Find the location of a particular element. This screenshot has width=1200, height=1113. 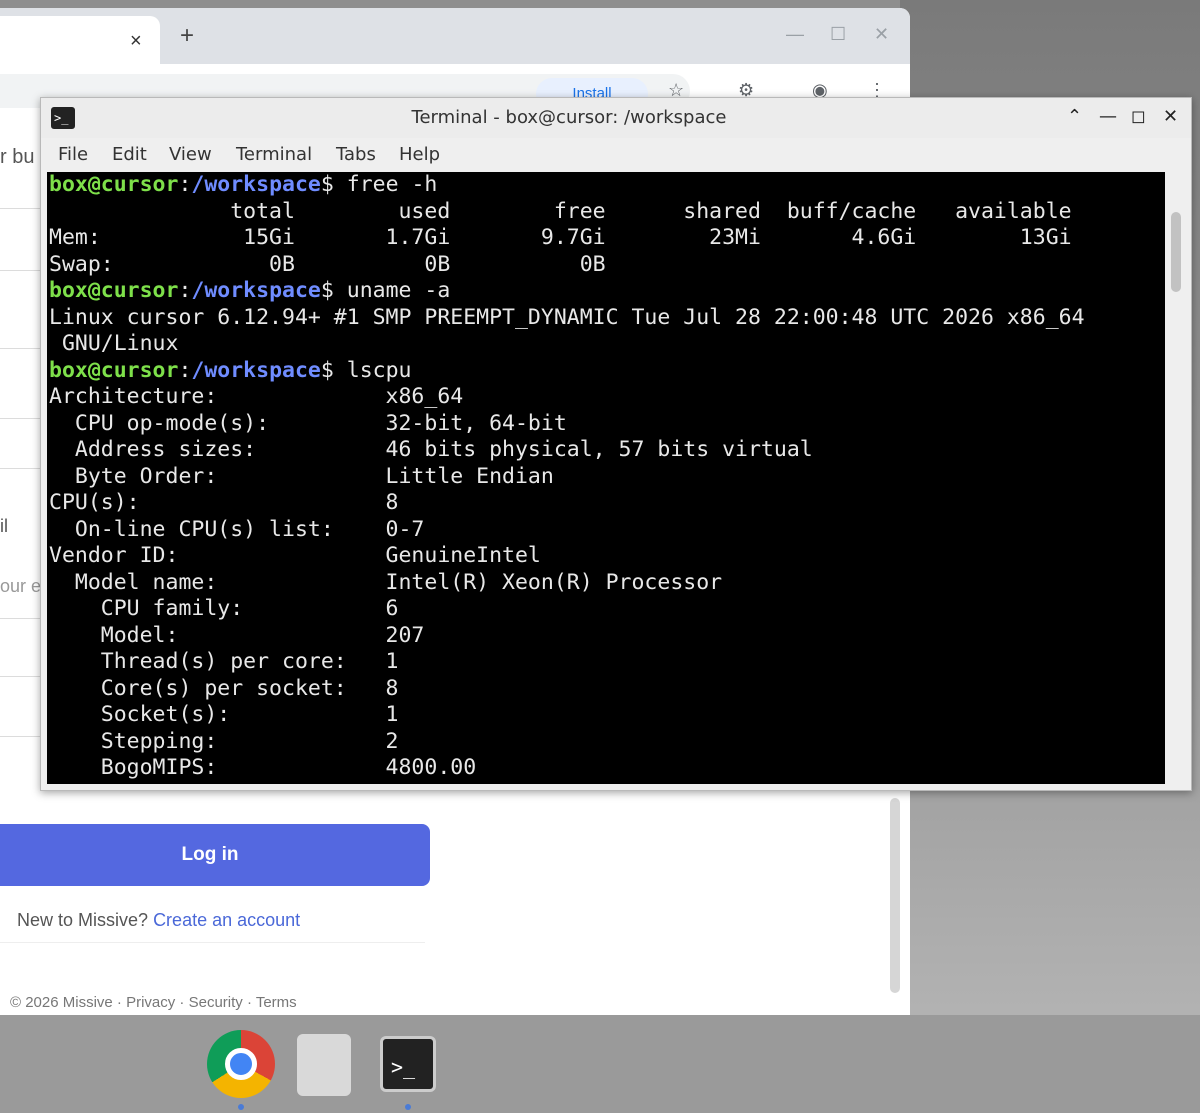

output-line: Thread(s) per core: 1 is located at coordinates (224, 661).